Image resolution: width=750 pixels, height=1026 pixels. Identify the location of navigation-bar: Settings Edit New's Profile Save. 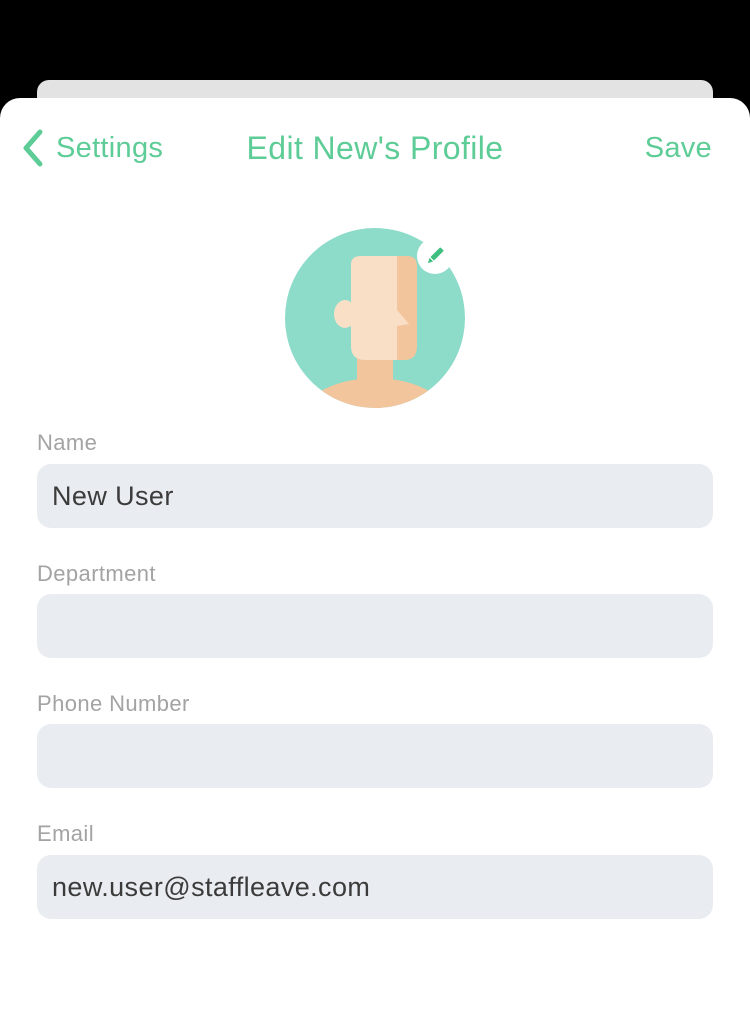
(375, 148).